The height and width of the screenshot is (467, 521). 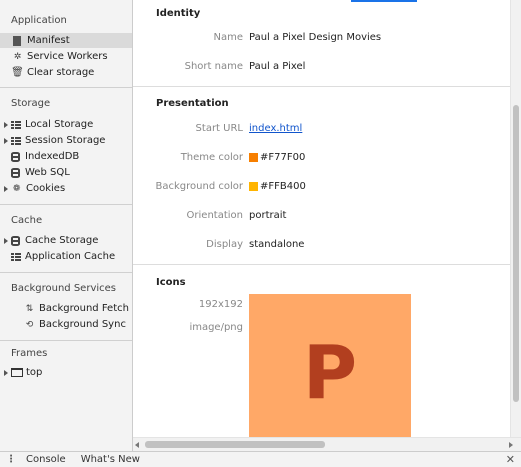 I want to click on field-value-theme-color: #F77F00, so click(x=277, y=157).